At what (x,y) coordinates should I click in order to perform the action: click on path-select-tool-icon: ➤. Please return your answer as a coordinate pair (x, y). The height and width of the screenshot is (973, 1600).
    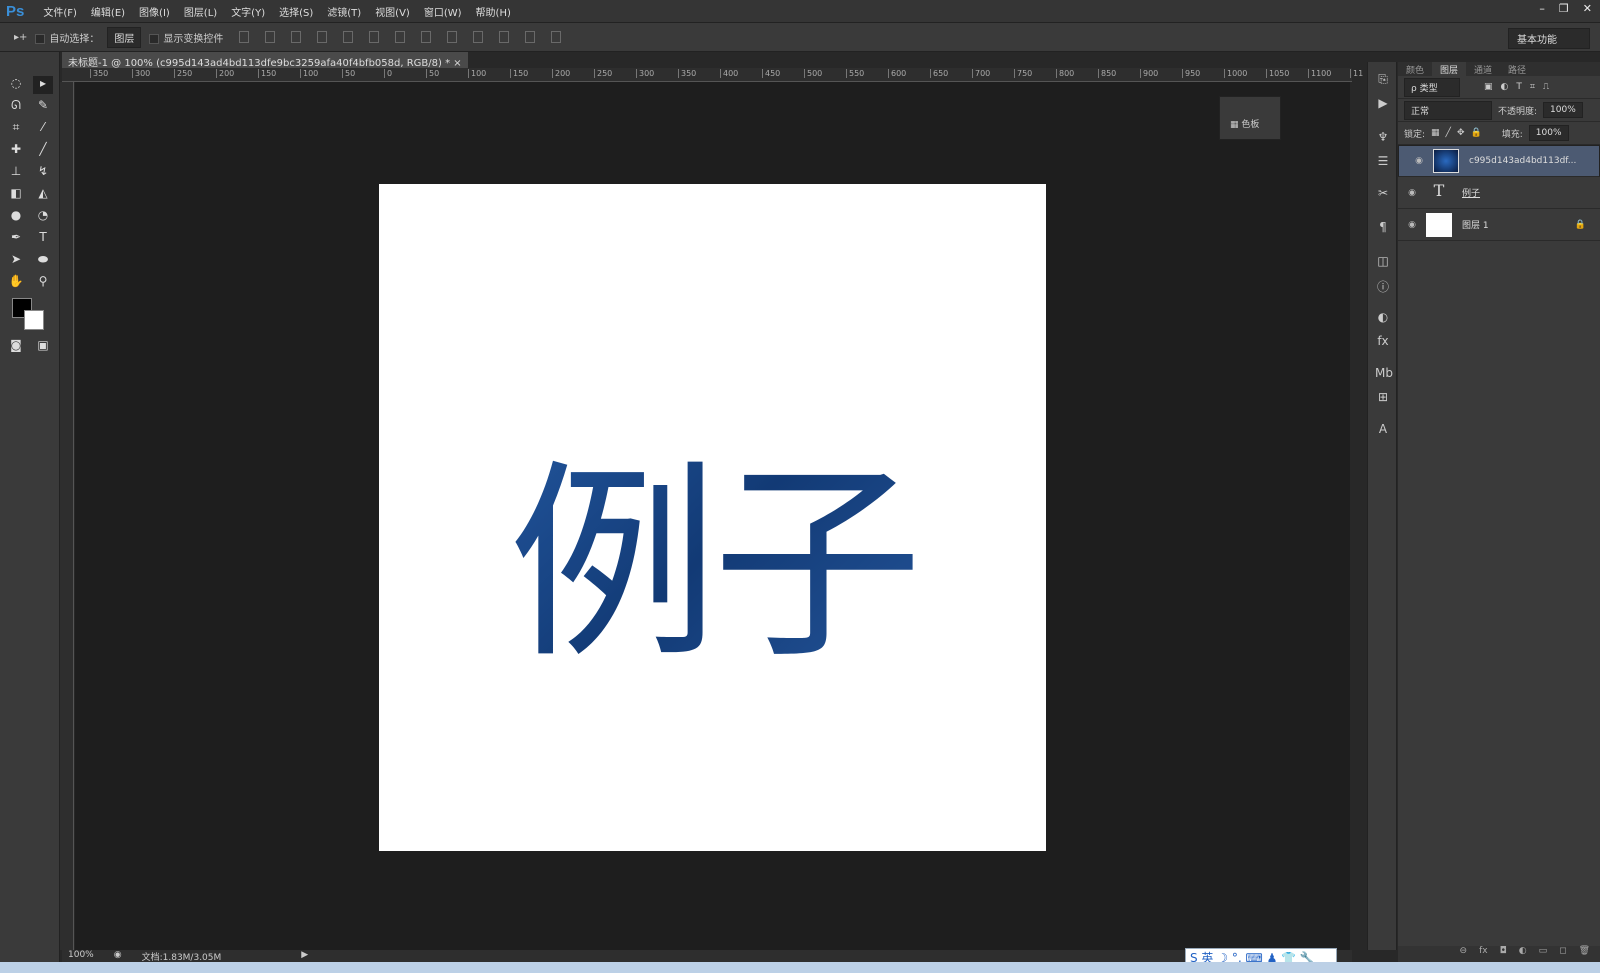
    Looking at the image, I should click on (16, 261).